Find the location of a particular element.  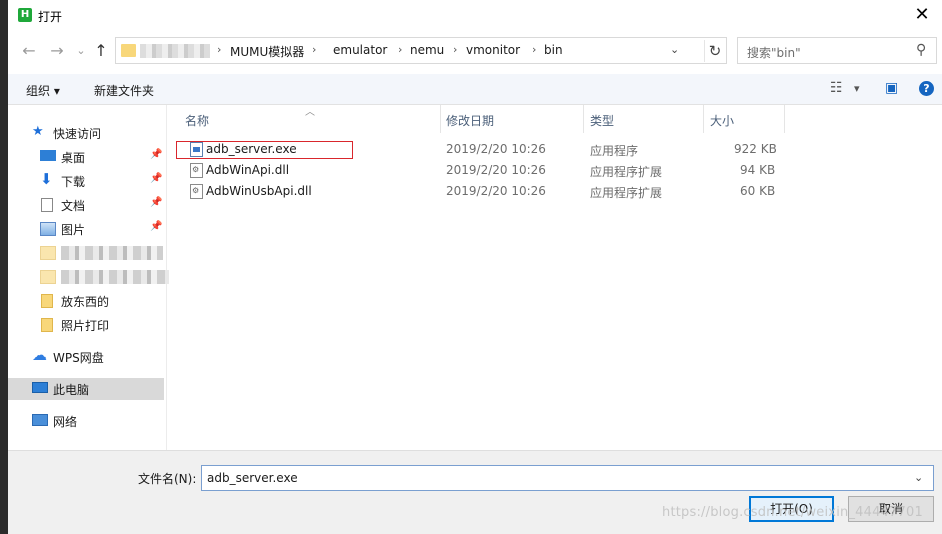

file-size: 922 KB is located at coordinates (755, 149).